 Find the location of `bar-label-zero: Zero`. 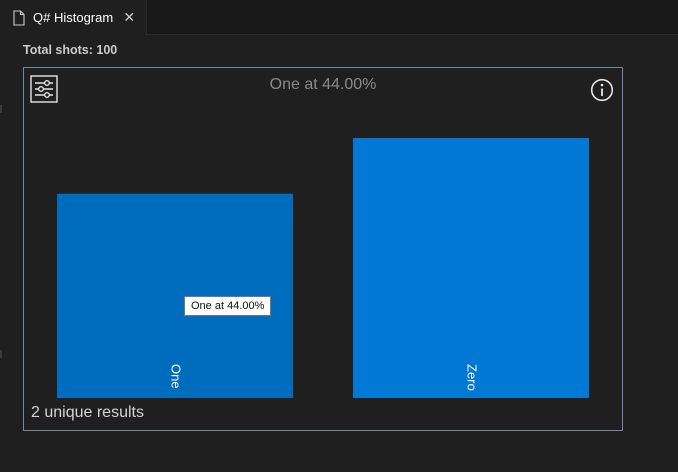

bar-label-zero: Zero is located at coordinates (472, 377).